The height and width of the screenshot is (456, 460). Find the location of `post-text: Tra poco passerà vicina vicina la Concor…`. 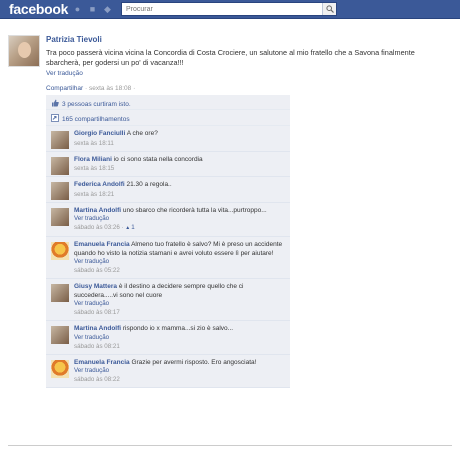

post-text: Tra poco passerà vicina vicina la Concor… is located at coordinates (230, 57).